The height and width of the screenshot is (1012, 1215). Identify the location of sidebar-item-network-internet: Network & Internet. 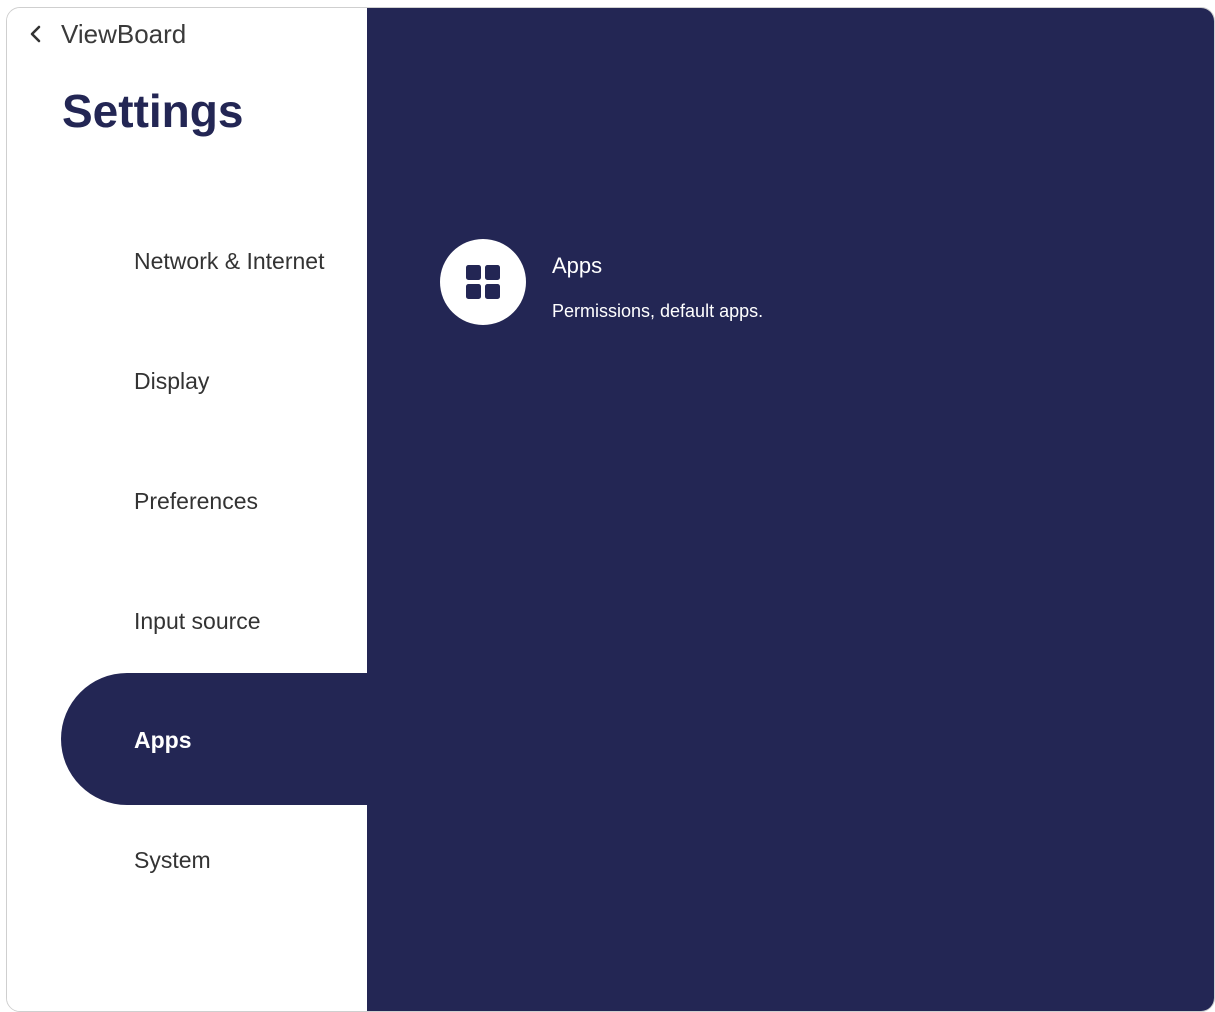
(229, 261).